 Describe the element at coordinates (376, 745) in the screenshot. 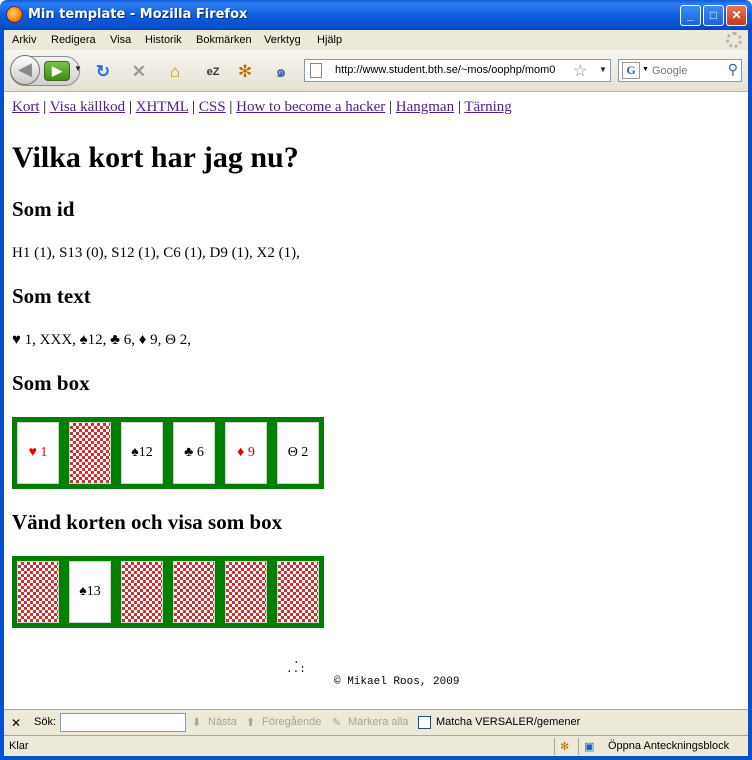

I see `status-bar: Klar ✻ ▣ Öppna Anteckningsblock` at that location.